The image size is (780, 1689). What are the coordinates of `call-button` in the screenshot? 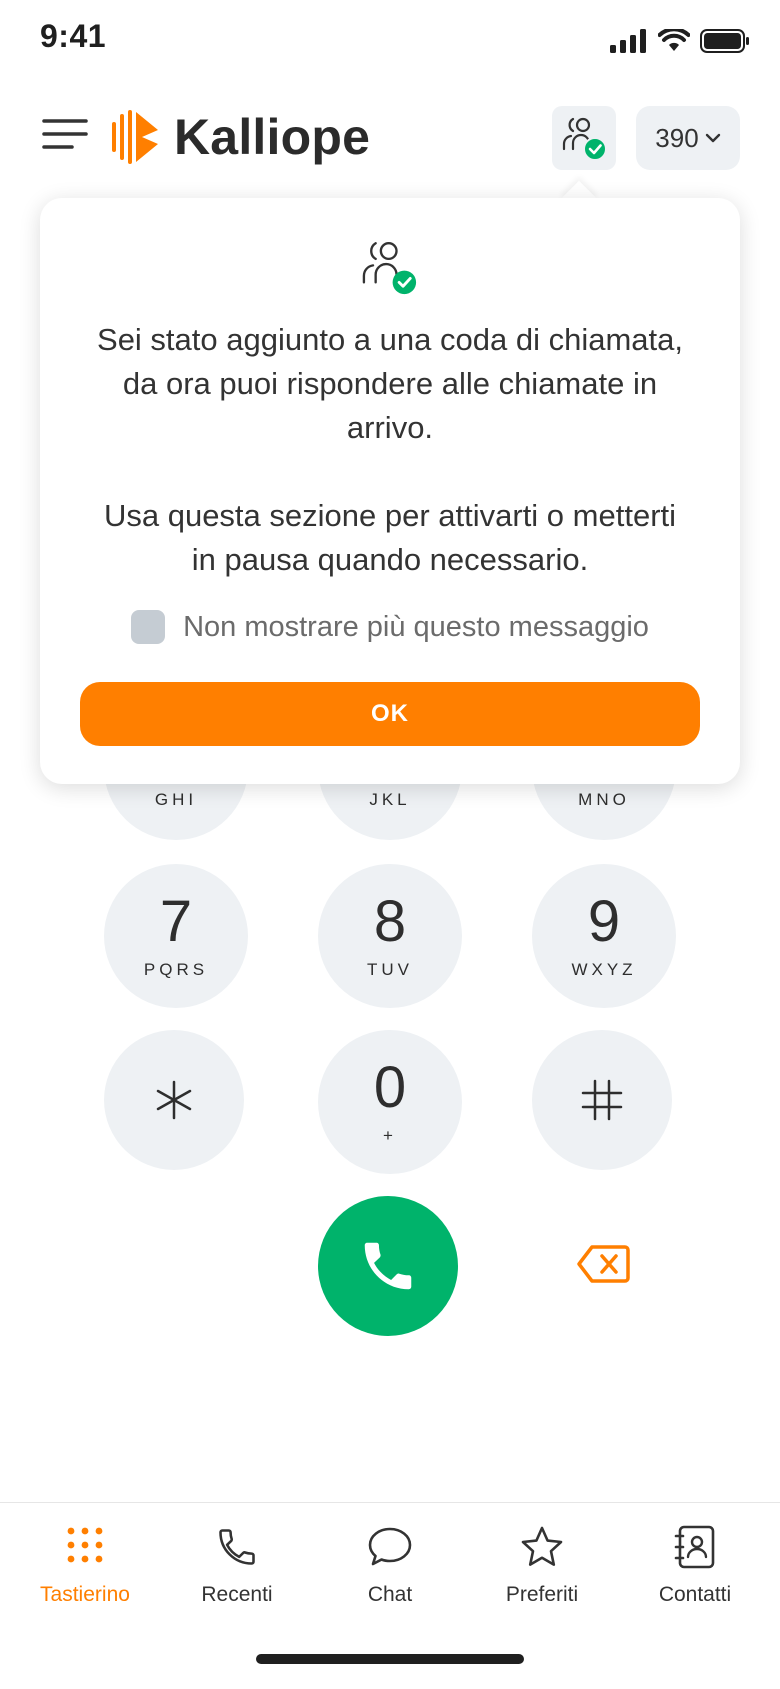 It's located at (388, 1266).